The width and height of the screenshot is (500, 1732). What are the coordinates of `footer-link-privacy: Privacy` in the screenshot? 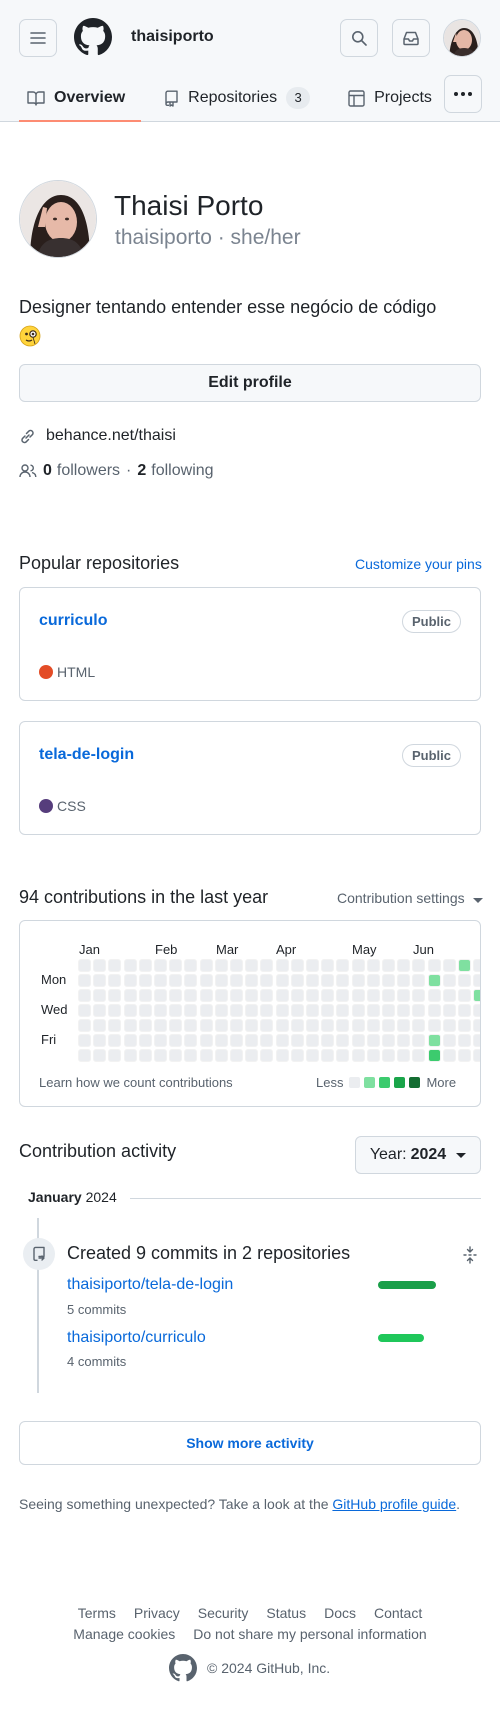 It's located at (157, 1613).